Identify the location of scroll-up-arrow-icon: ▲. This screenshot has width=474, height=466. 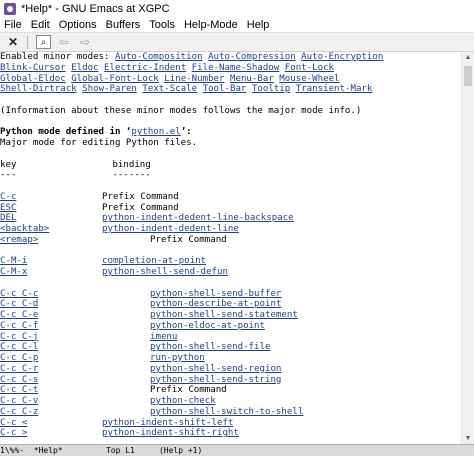
(468, 57).